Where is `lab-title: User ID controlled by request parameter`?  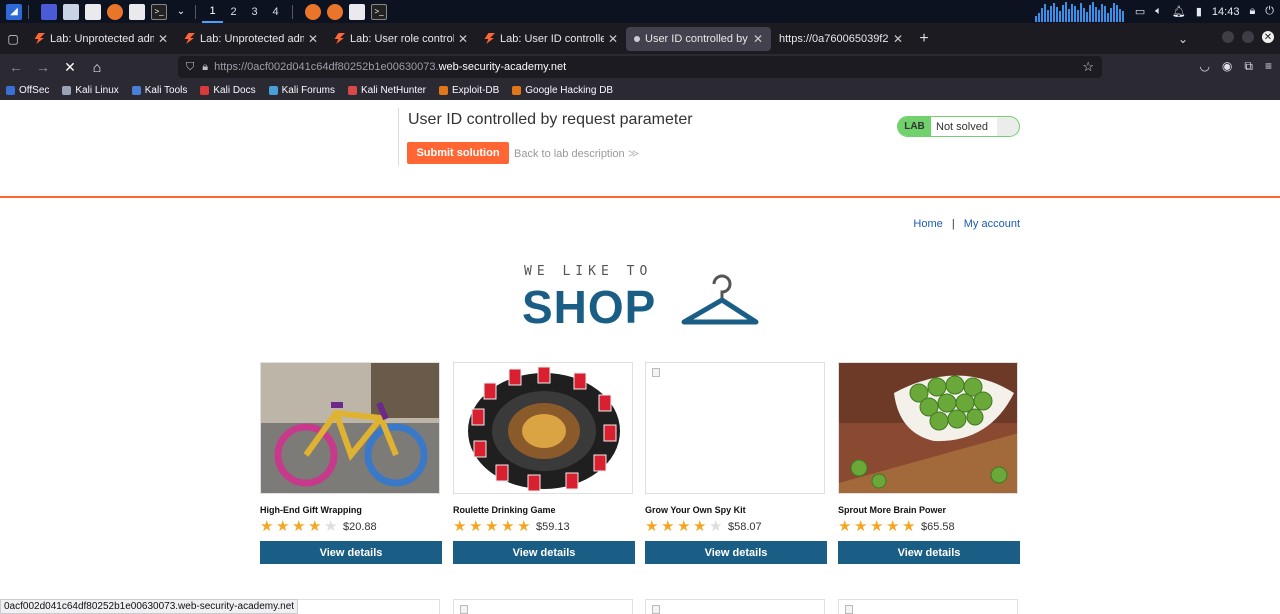 lab-title: User ID controlled by request parameter is located at coordinates (550, 119).